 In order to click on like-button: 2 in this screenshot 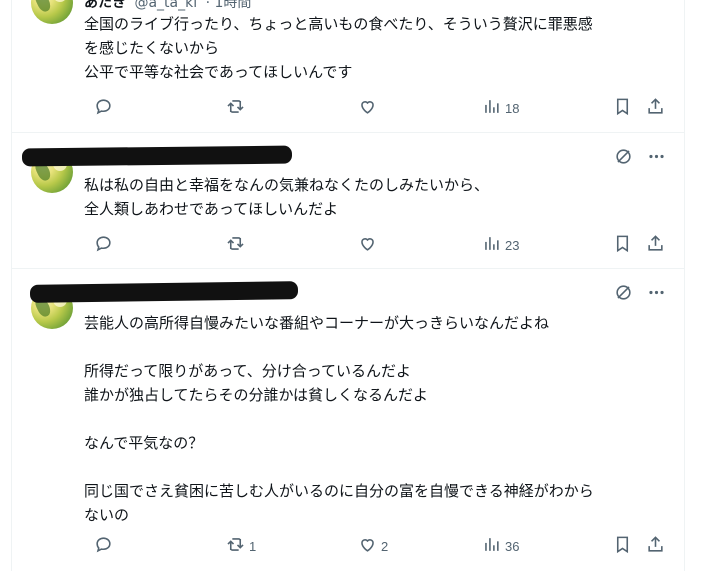, I will do `click(373, 546)`.